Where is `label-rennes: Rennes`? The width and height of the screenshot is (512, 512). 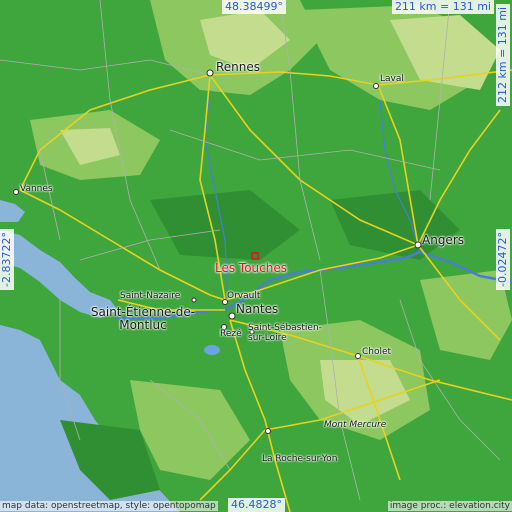
label-rennes: Rennes is located at coordinates (238, 67).